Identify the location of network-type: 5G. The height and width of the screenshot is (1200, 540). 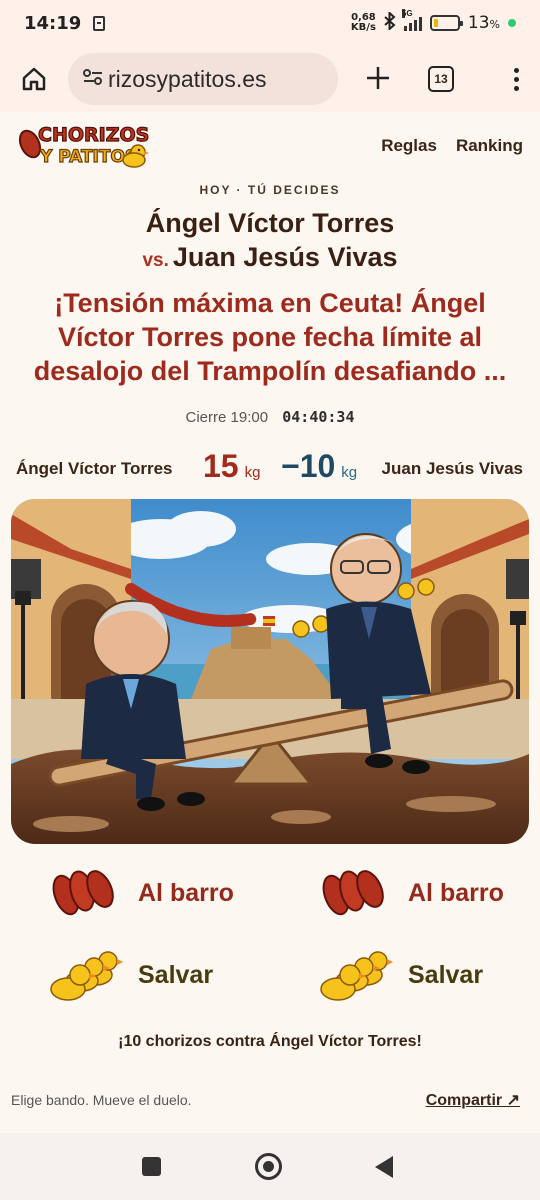
(407, 13).